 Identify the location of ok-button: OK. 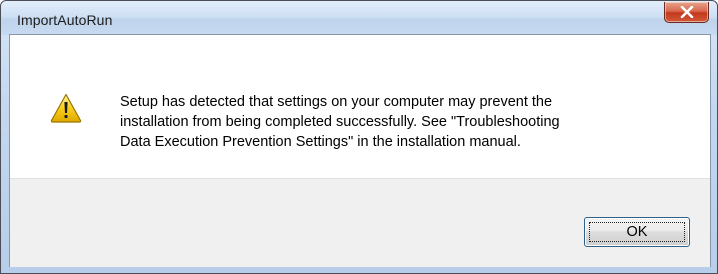
(637, 232).